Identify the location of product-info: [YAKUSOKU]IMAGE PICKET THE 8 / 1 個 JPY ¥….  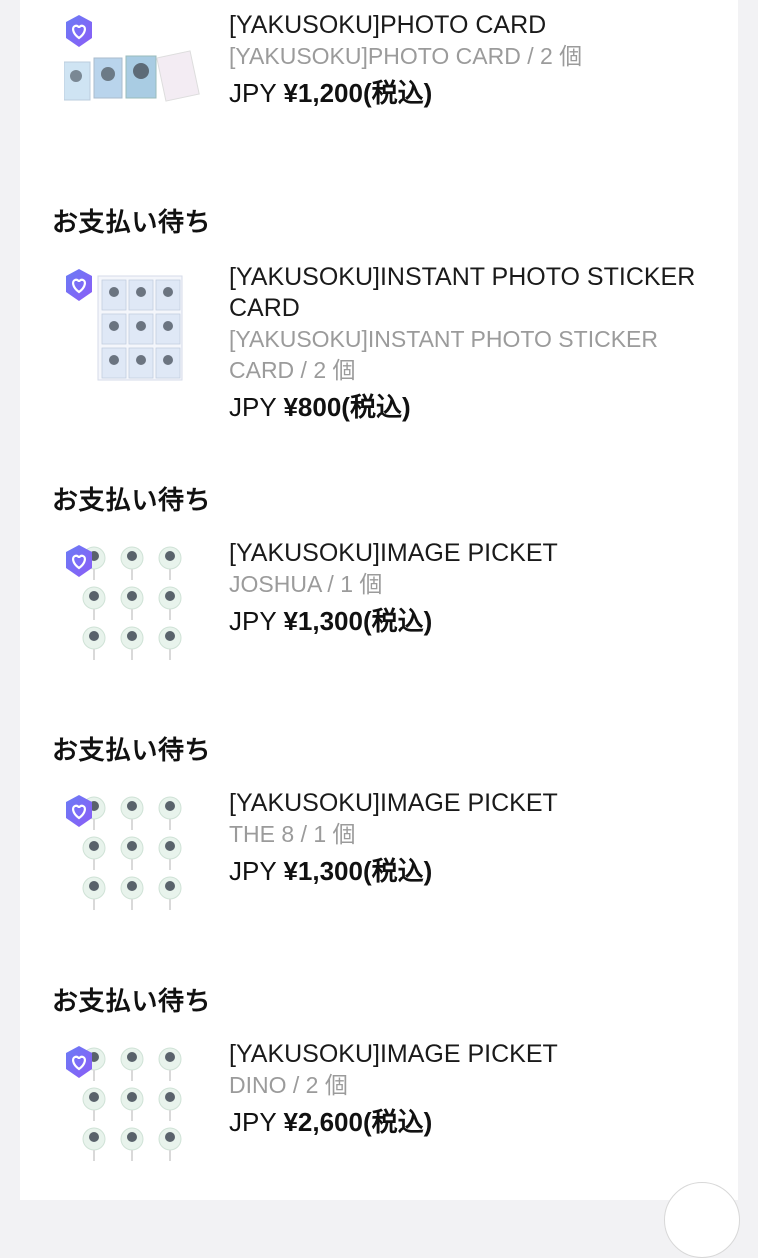
(469, 838).